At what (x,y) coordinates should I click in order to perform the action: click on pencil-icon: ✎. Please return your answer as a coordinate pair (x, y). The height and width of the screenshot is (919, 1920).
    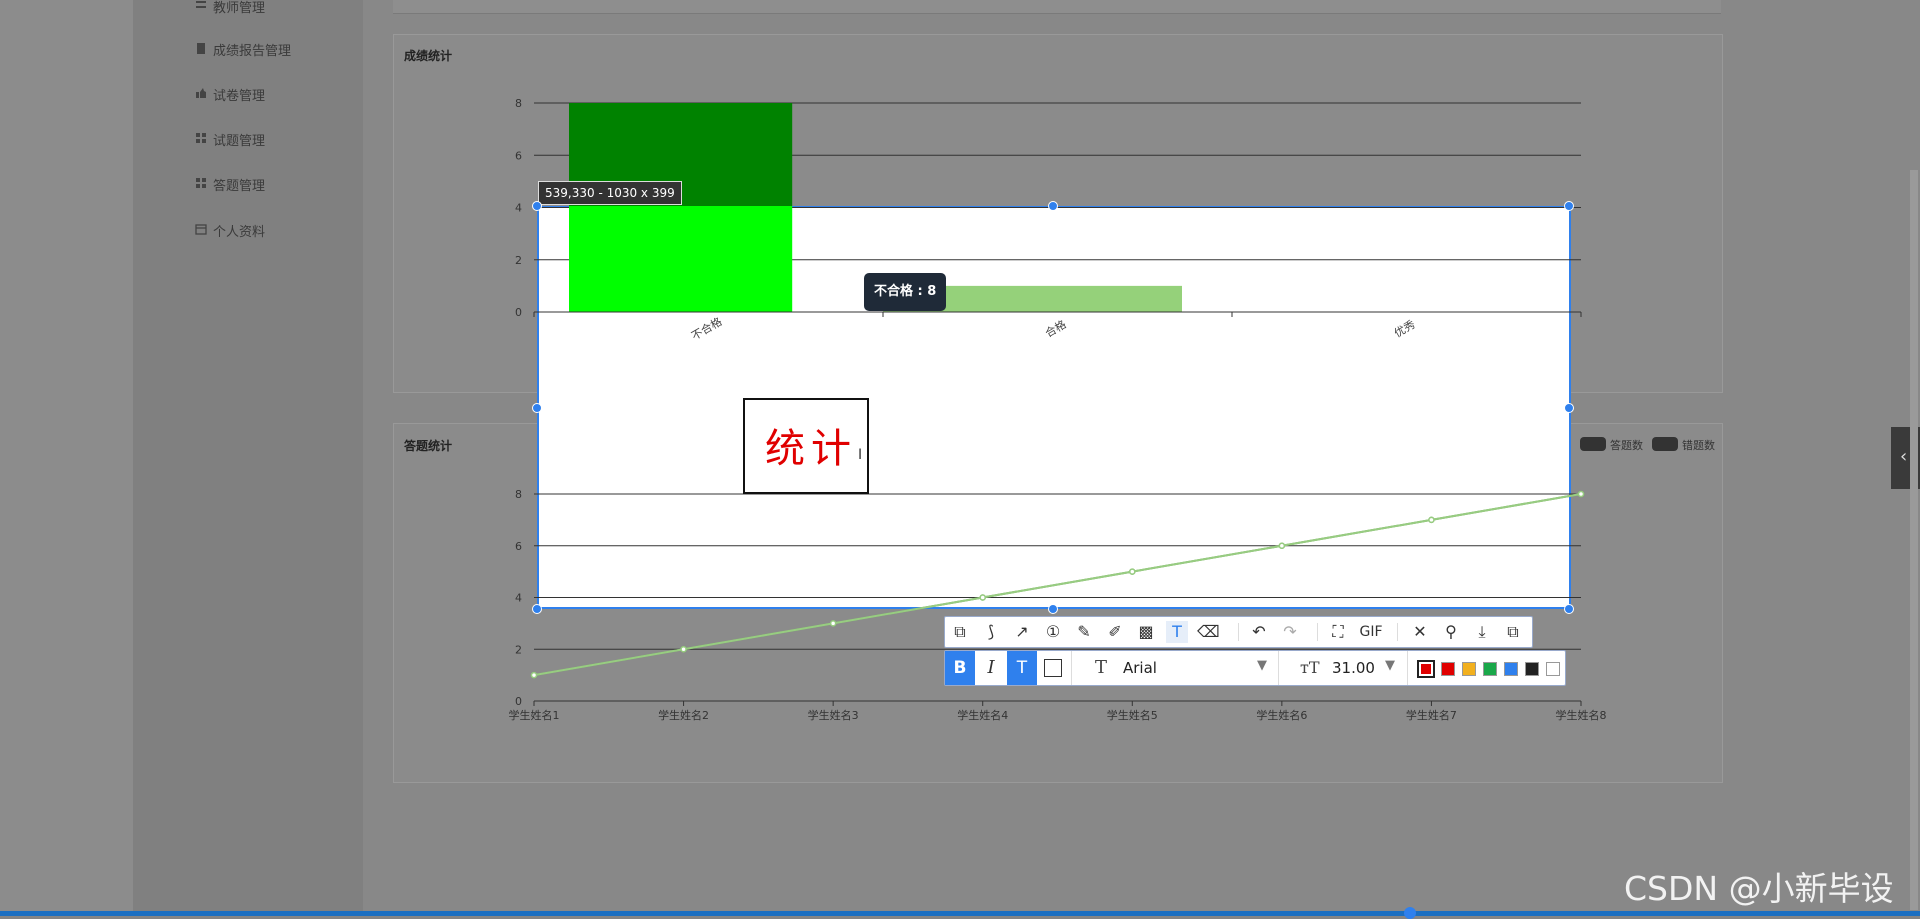
    Looking at the image, I should click on (1084, 632).